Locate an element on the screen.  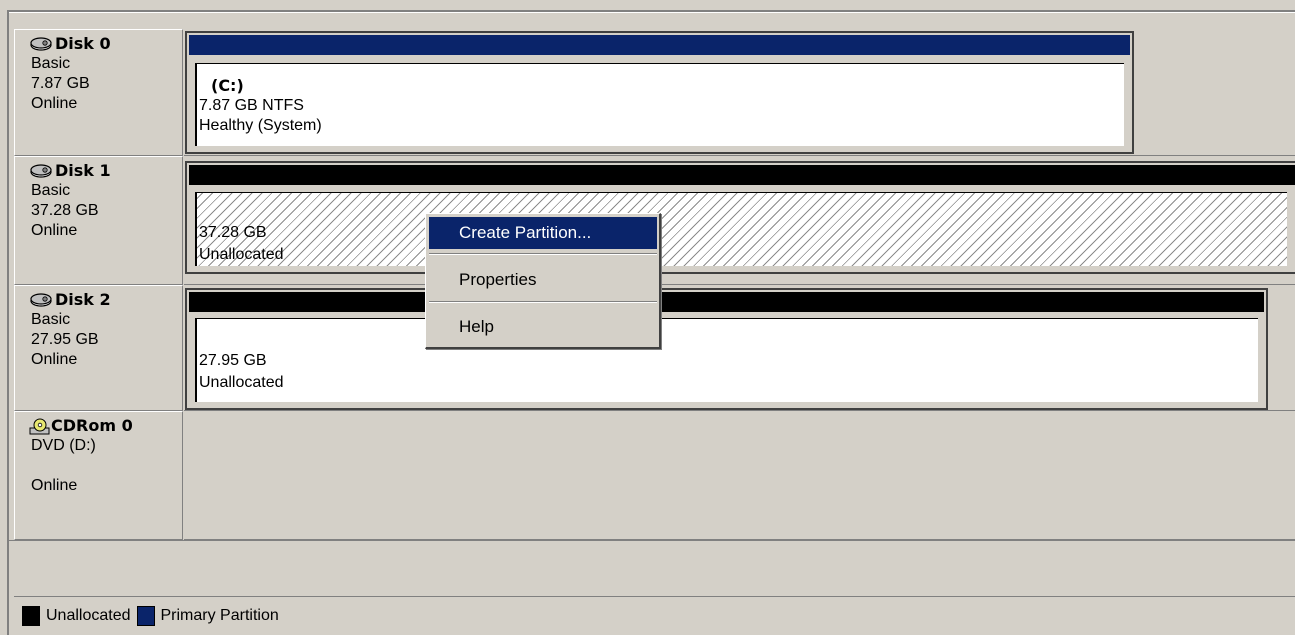
disk-2-name: Disk 2 is located at coordinates (83, 299).